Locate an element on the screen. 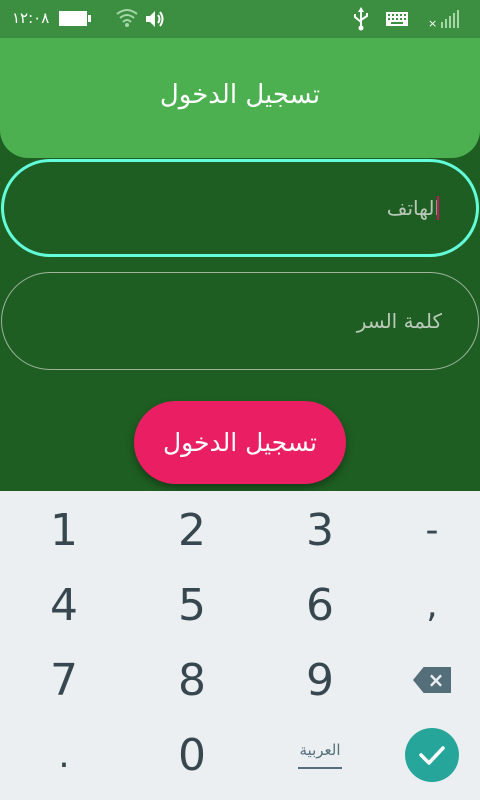  language-switch-key: العربية is located at coordinates (320, 755).